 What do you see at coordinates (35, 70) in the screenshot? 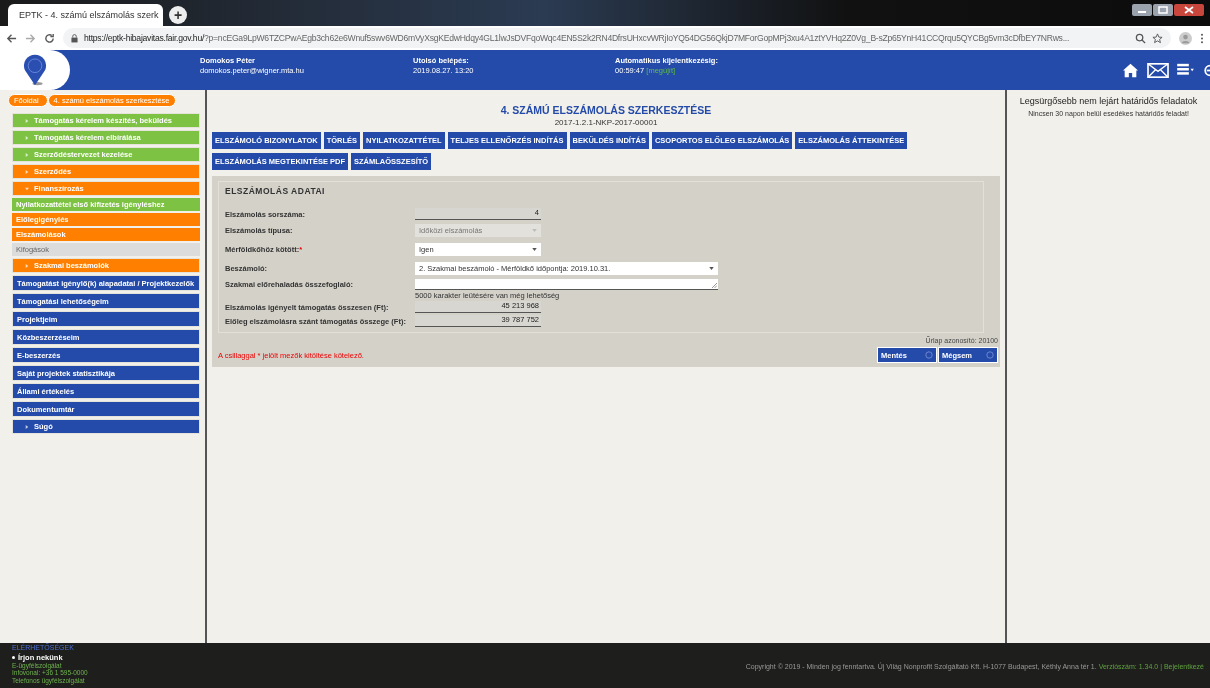
I see `pin-logo-icon` at bounding box center [35, 70].